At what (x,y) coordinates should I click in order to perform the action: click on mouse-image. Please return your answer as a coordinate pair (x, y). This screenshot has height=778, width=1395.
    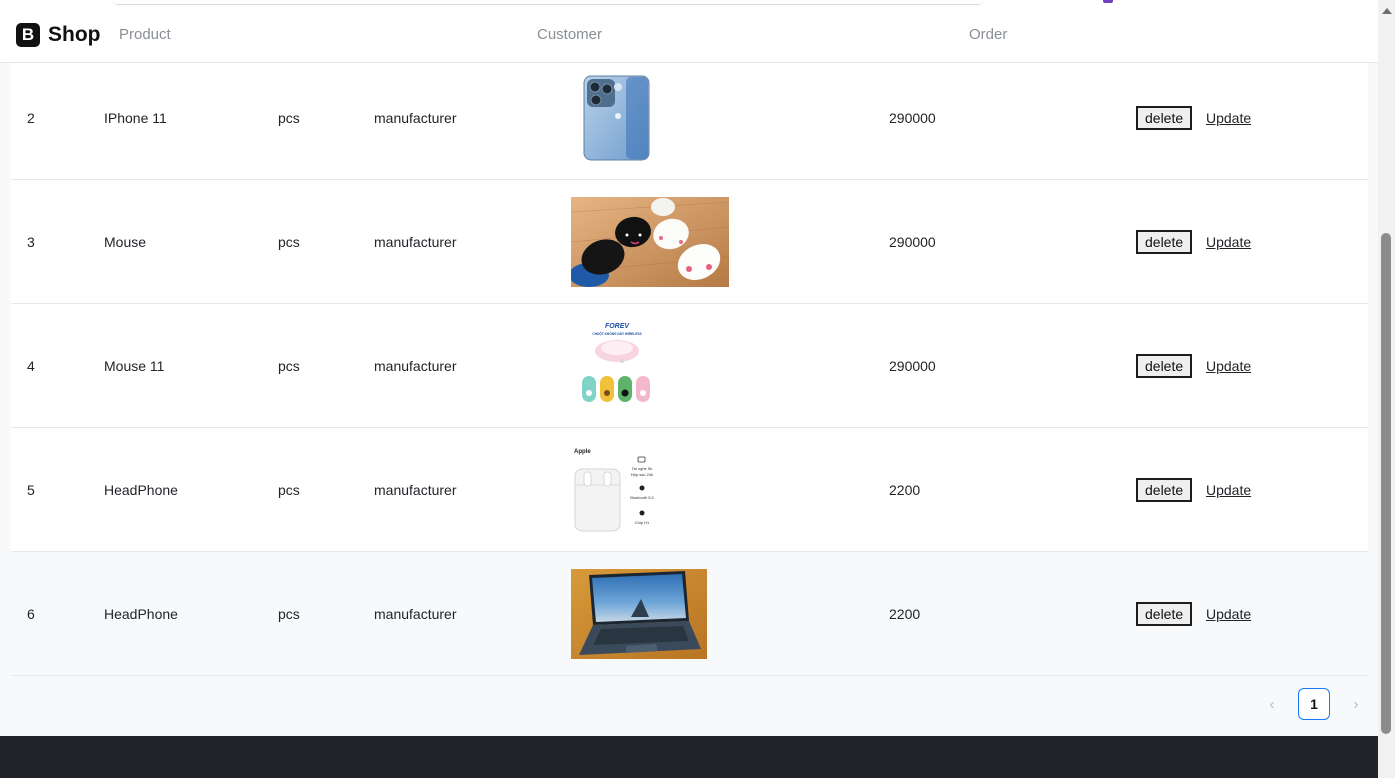
    Looking at the image, I should click on (650, 241).